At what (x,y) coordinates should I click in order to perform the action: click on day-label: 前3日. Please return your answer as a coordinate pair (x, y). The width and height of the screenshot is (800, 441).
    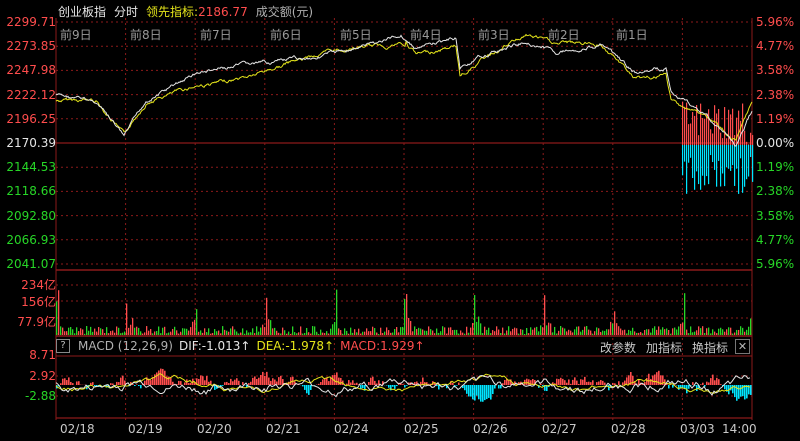
    Looking at the image, I should click on (494, 35).